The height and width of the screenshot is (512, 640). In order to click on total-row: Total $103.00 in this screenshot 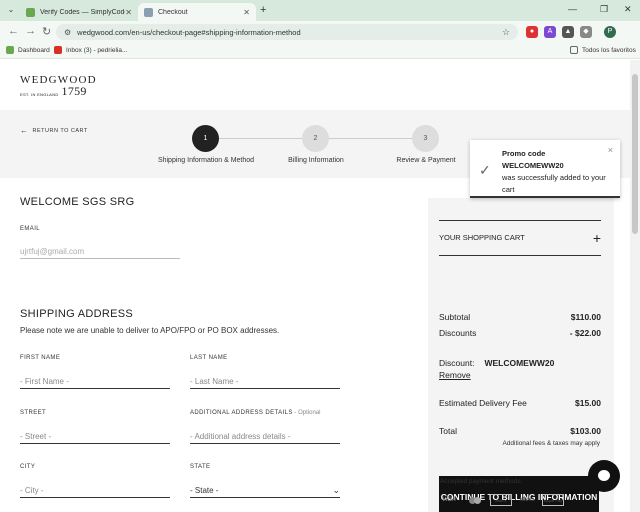, I will do `click(520, 431)`.